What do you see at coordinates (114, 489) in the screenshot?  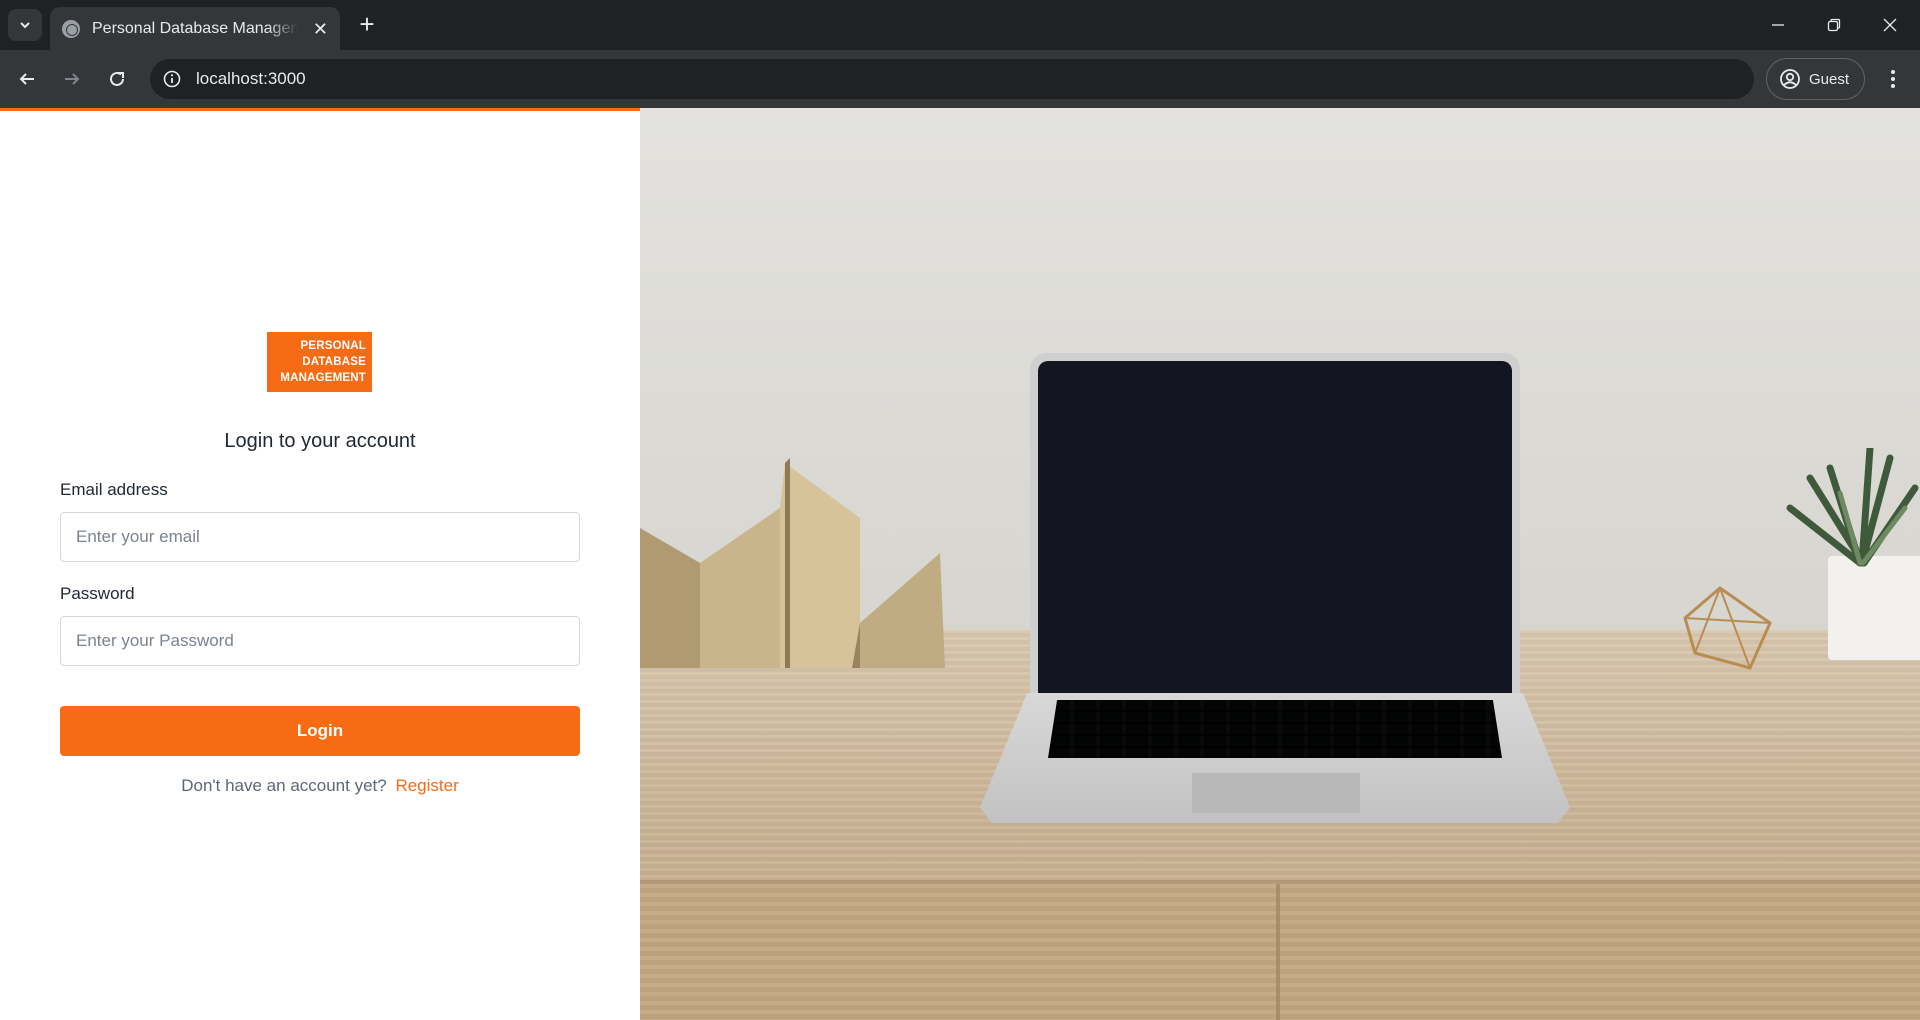 I see `email-label: Email address` at bounding box center [114, 489].